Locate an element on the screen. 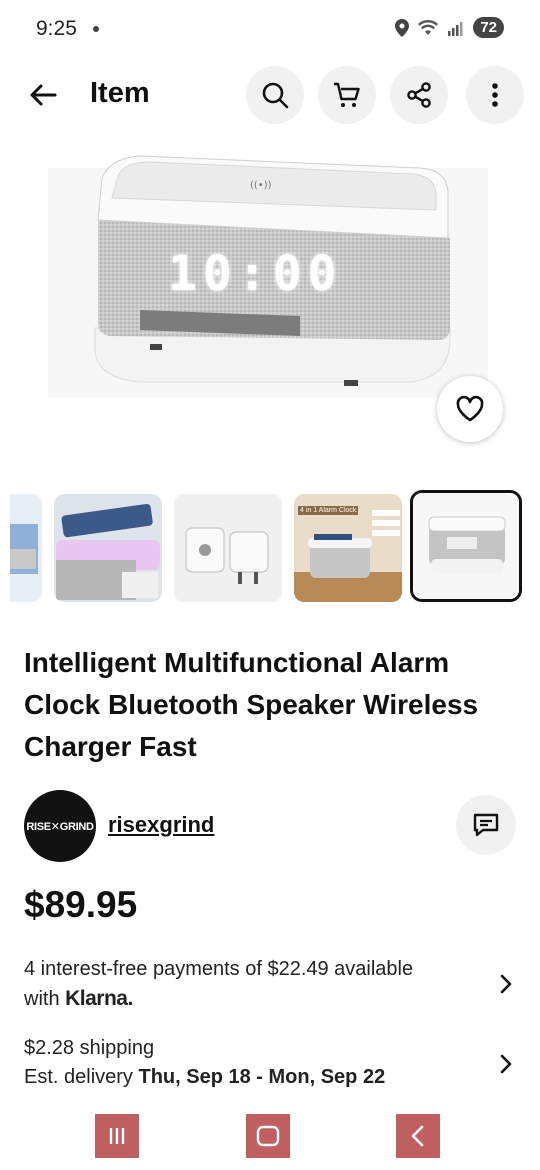 The image size is (540, 1170). share-icon is located at coordinates (419, 95).